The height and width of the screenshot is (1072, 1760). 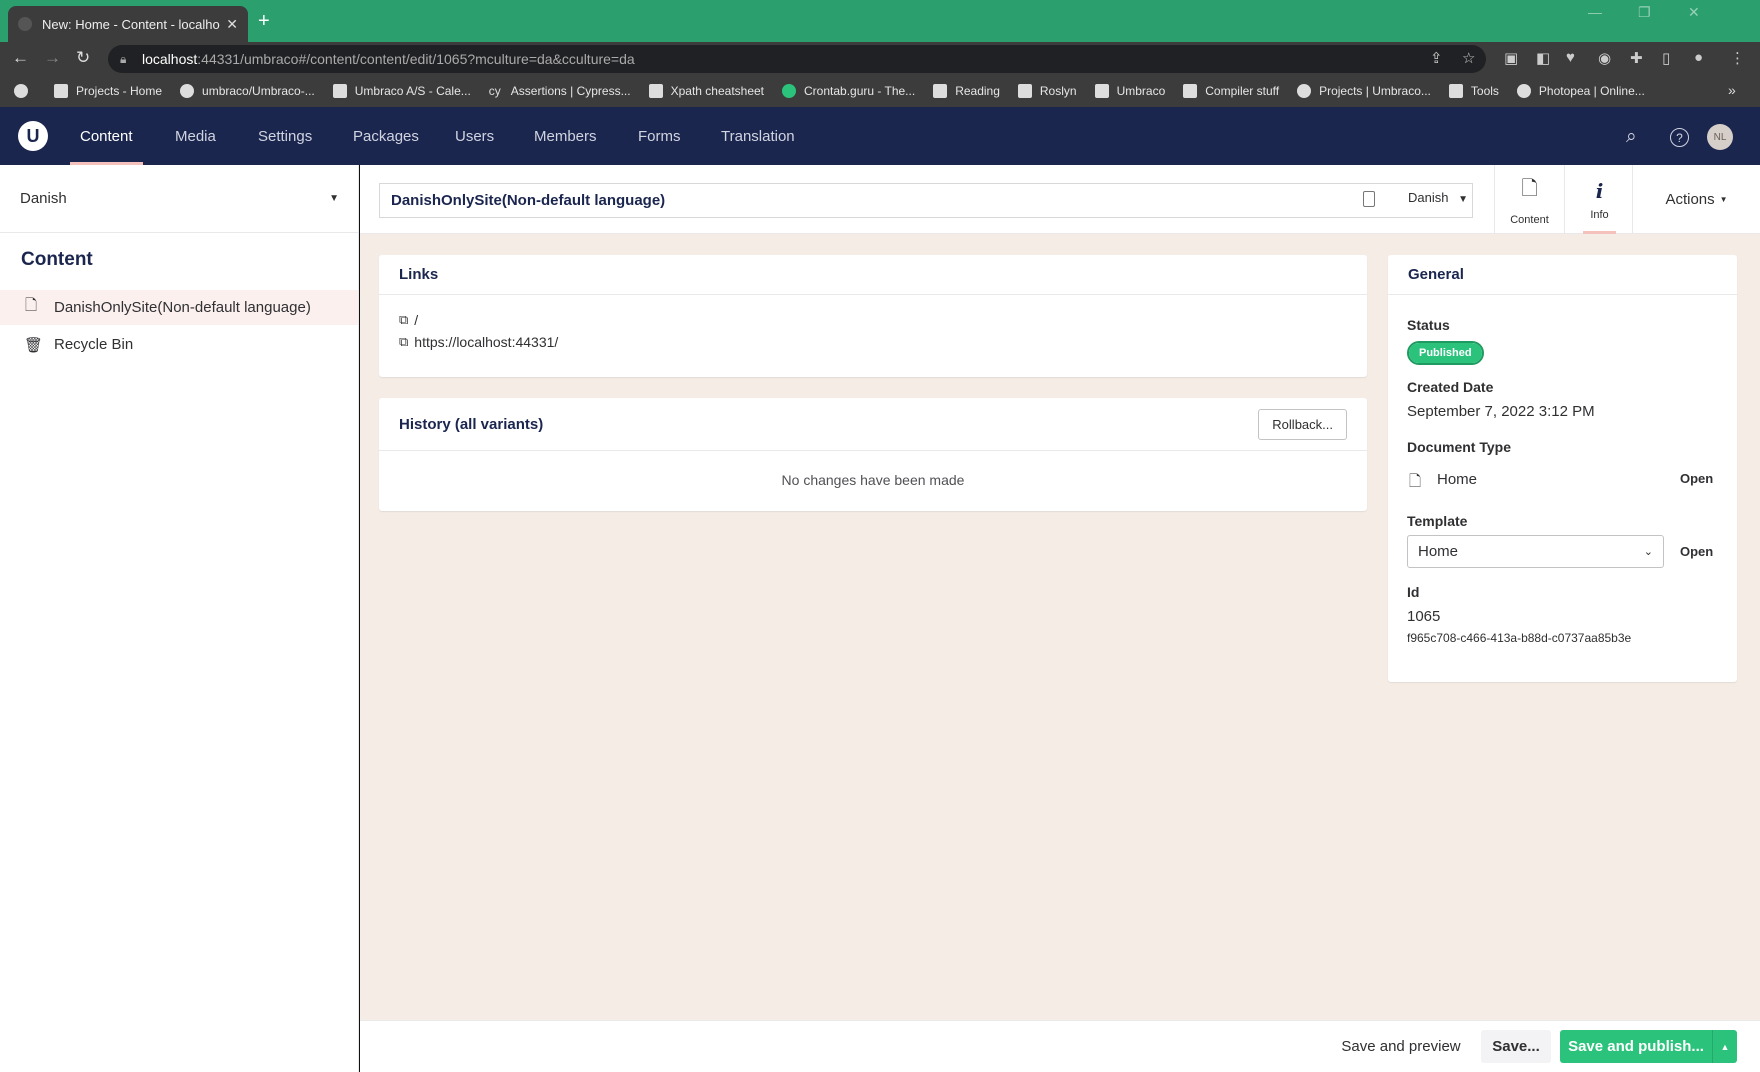 What do you see at coordinates (1724, 1046) in the screenshot?
I see `publish-options-caret-icon: ▲` at bounding box center [1724, 1046].